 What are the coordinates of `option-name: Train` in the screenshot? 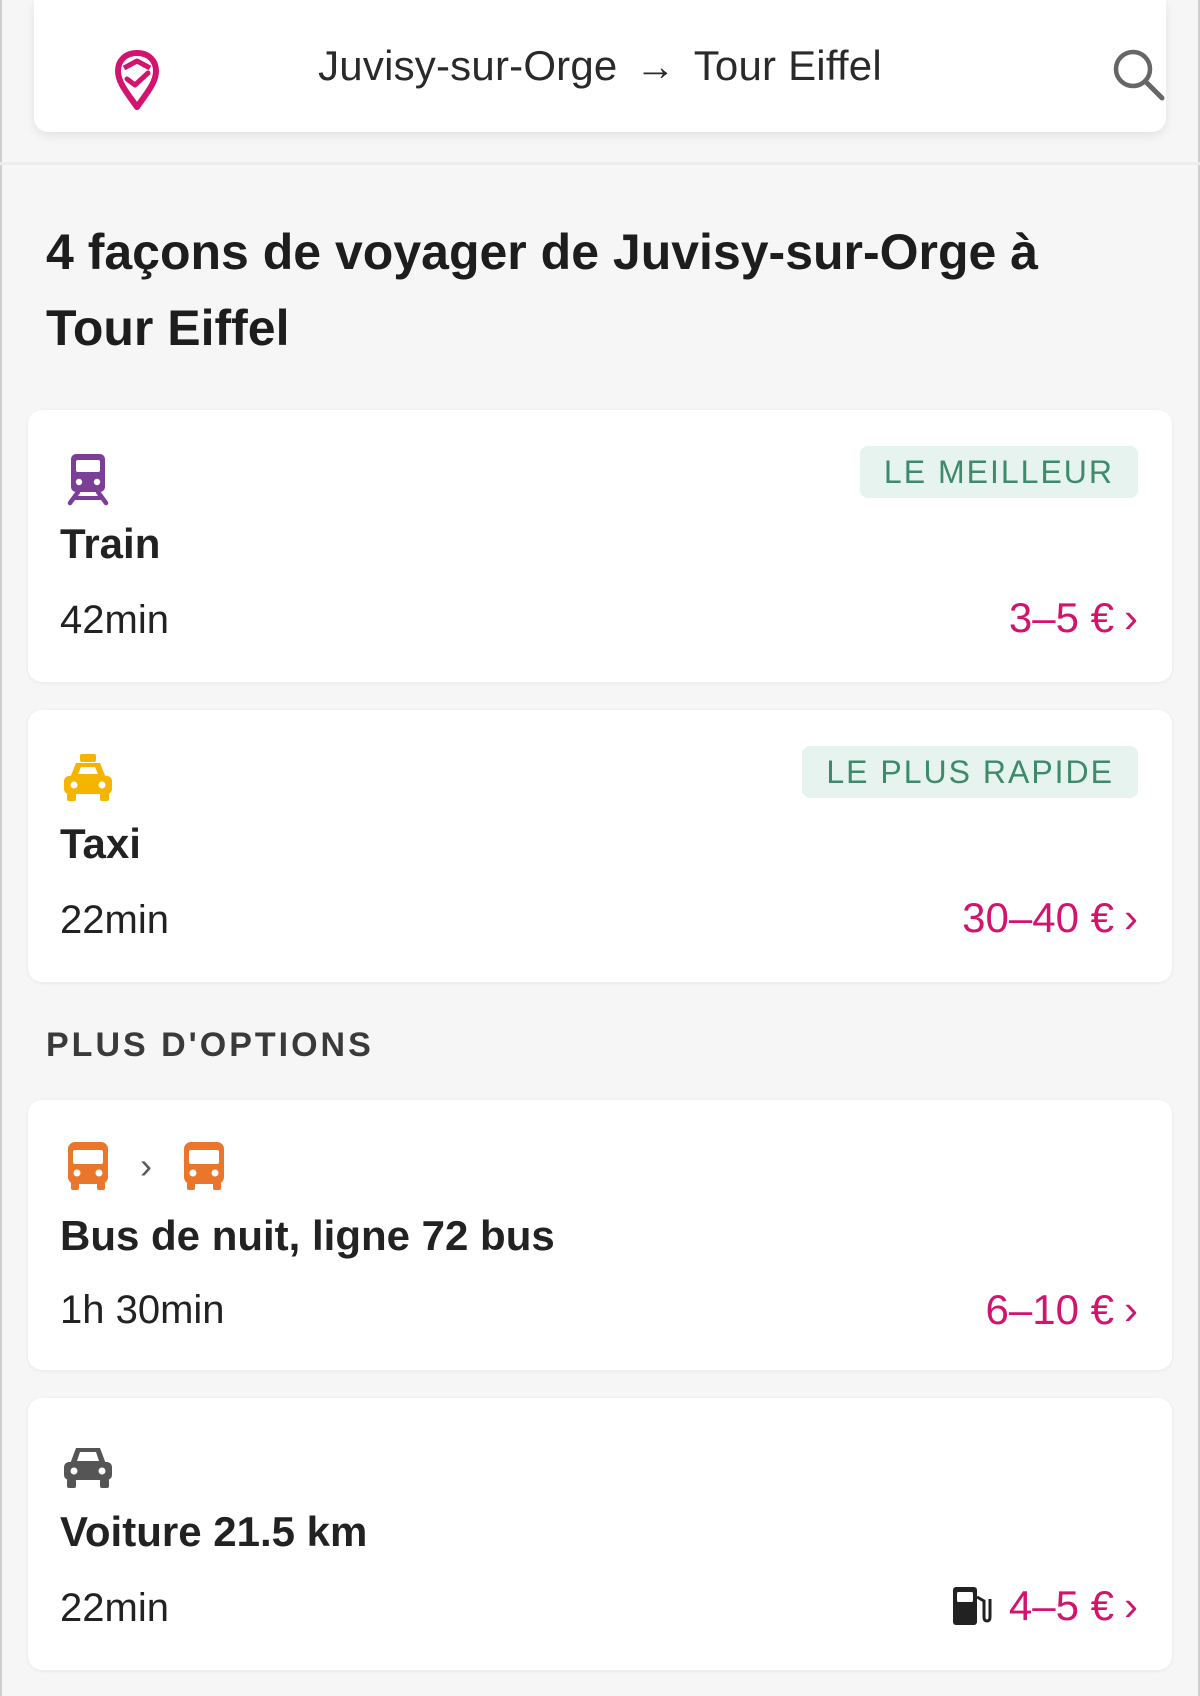 It's located at (110, 543).